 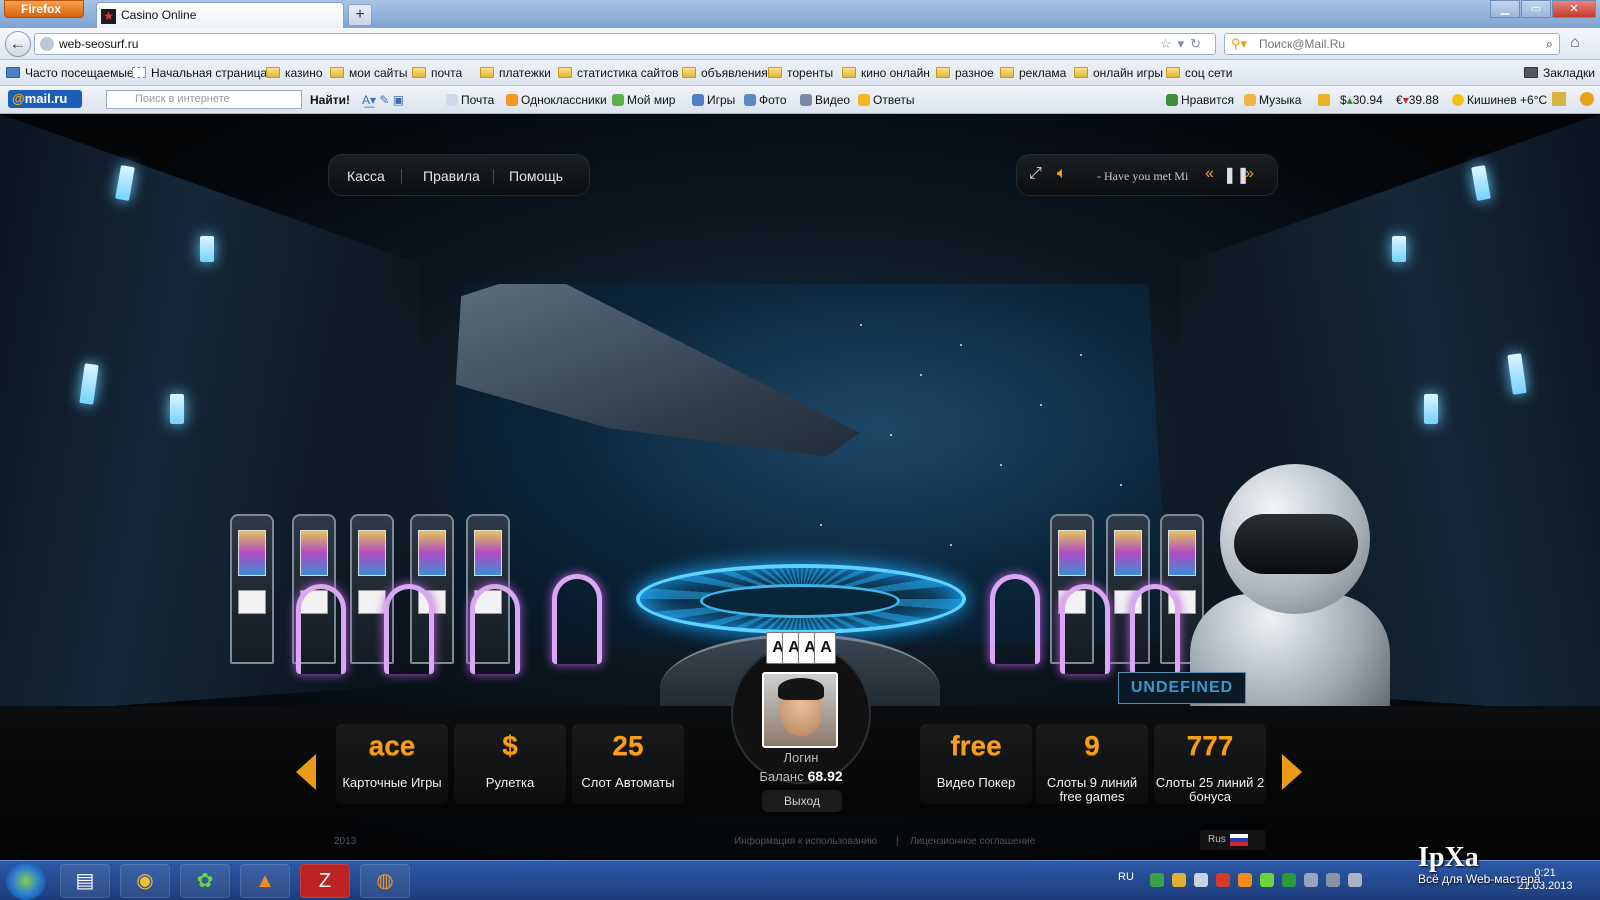 What do you see at coordinates (1062, 174) in the screenshot?
I see `volume-icon: 🔈︎` at bounding box center [1062, 174].